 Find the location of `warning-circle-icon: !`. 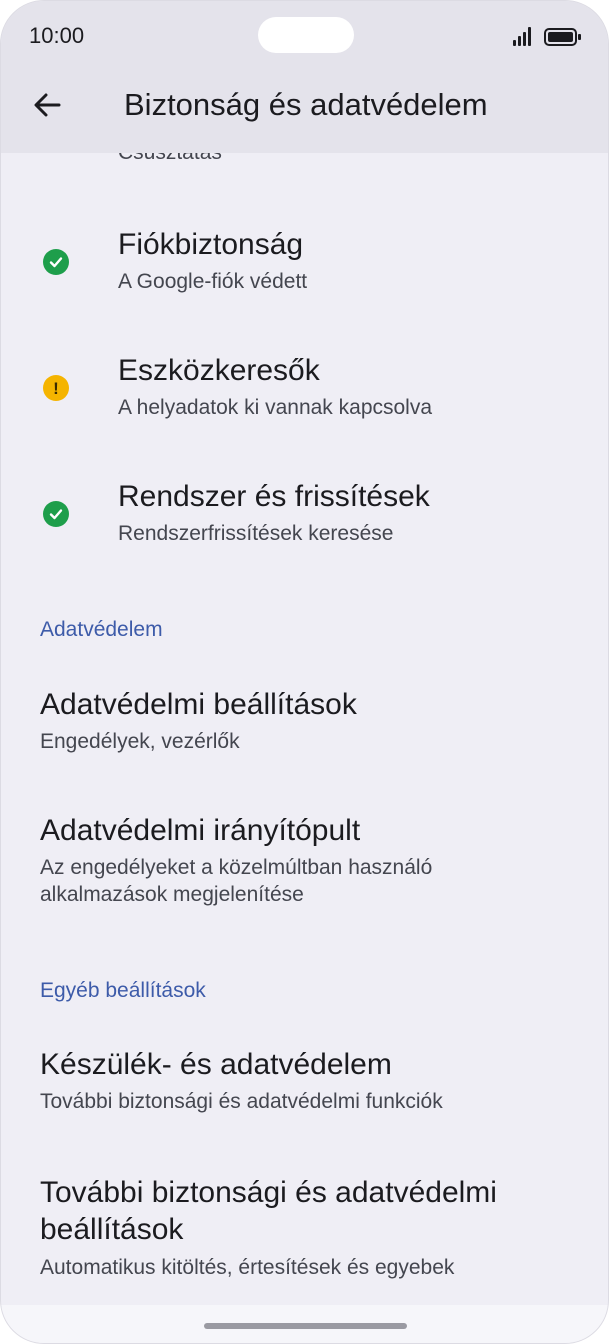

warning-circle-icon: ! is located at coordinates (56, 388).